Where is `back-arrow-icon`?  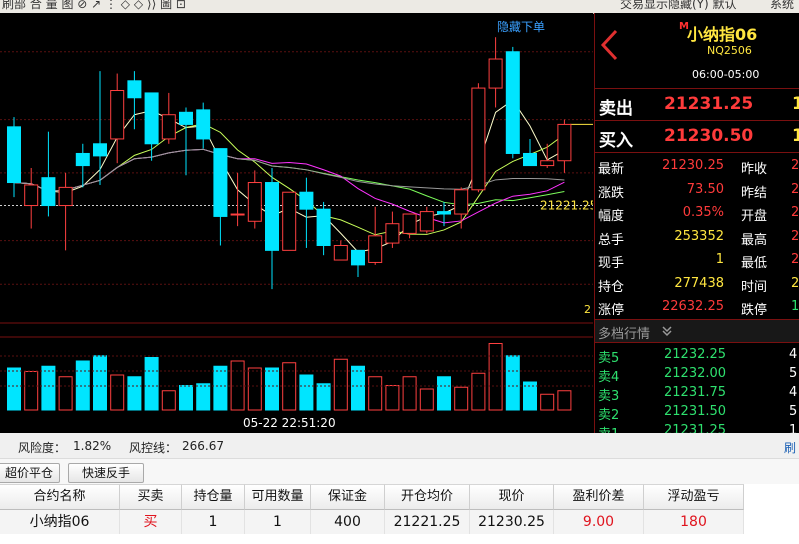
back-arrow-icon is located at coordinates (609, 45).